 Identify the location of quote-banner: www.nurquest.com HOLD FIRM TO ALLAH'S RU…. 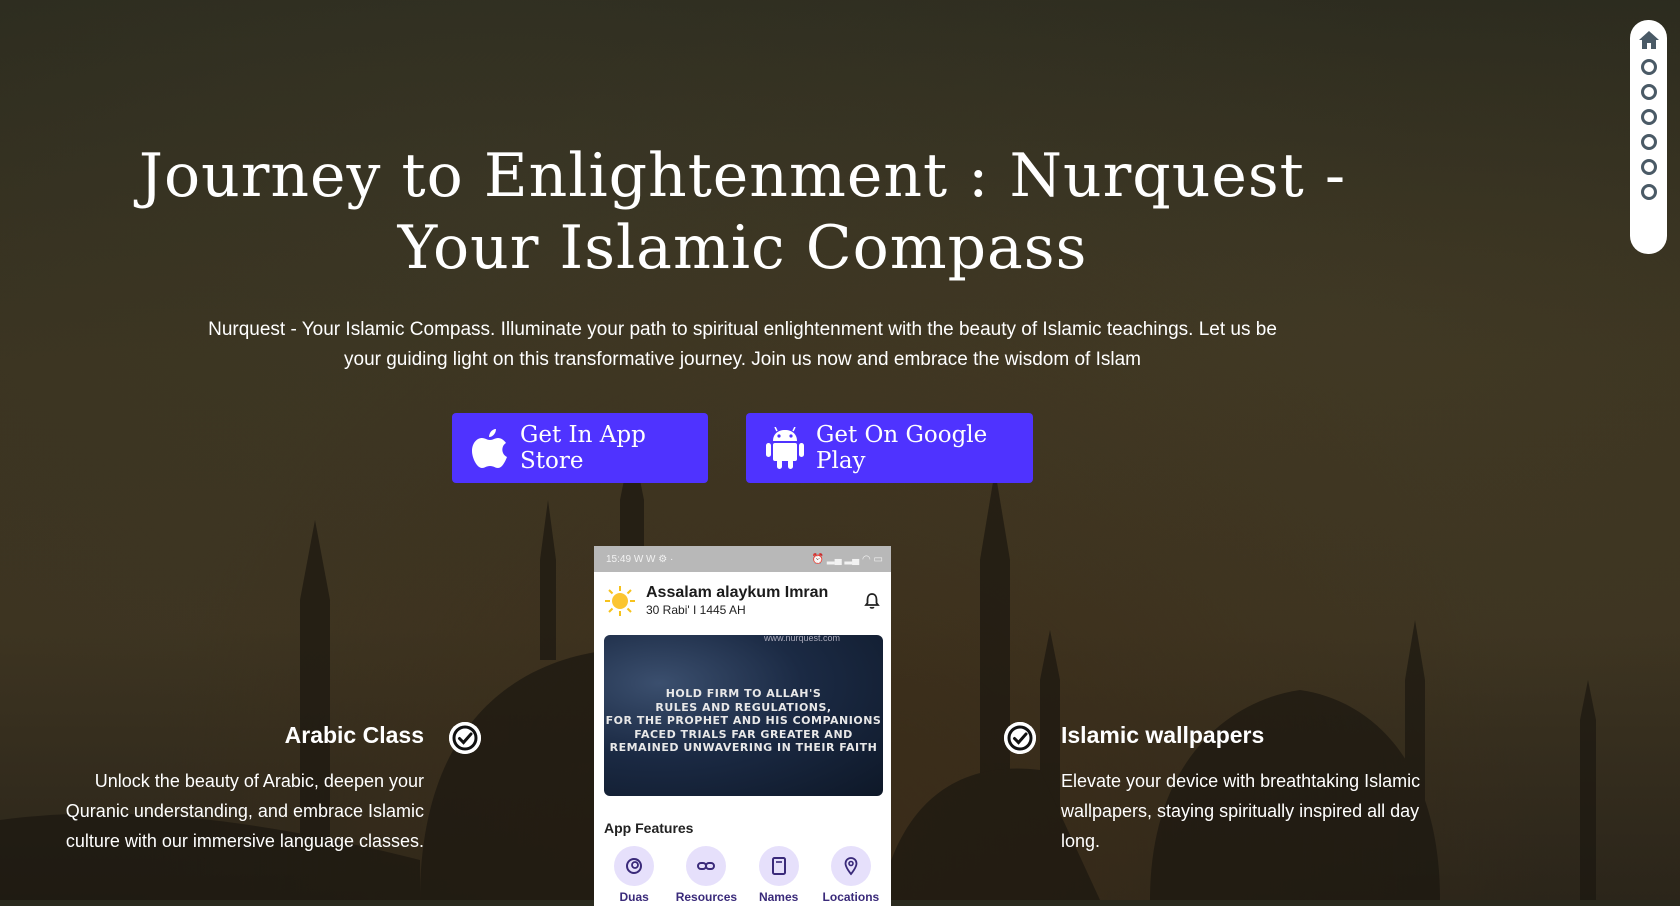
(743, 715).